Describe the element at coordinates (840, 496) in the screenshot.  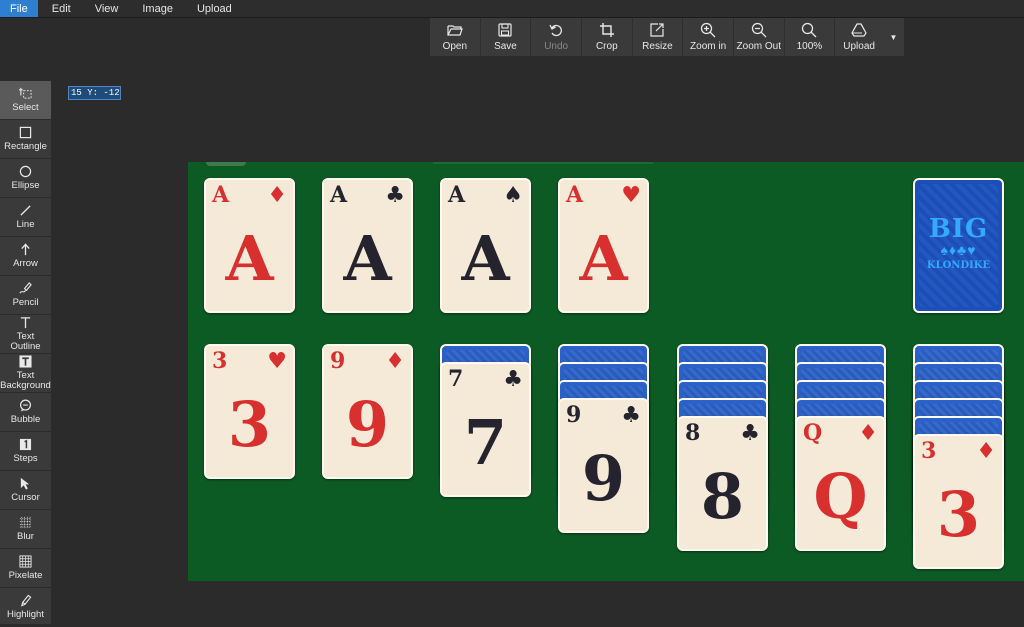
I see `card-rank-large: Q` at that location.